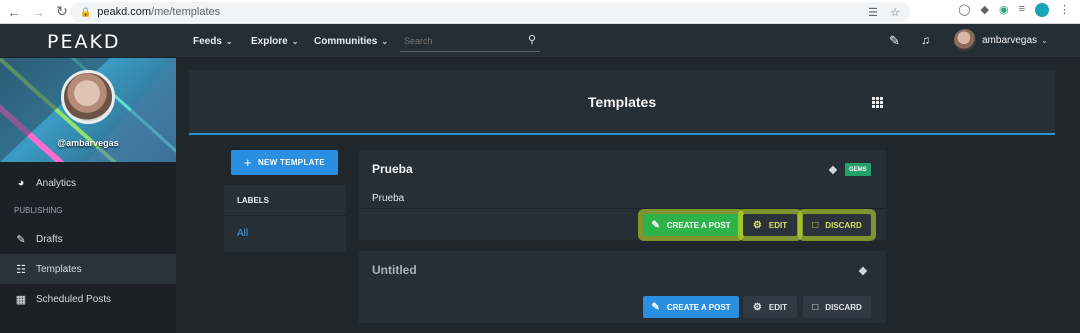 This screenshot has width=1080, height=333. Describe the element at coordinates (346, 41) in the screenshot. I see `nav-label: Communities` at that location.